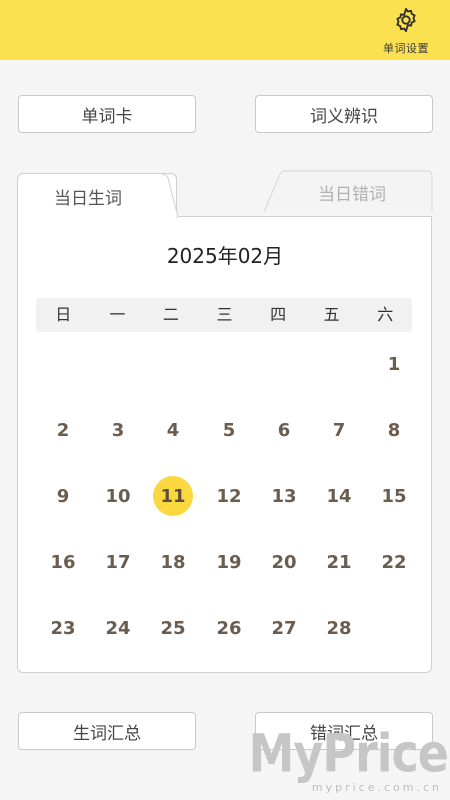 This screenshot has width=450, height=800. What do you see at coordinates (173, 628) in the screenshot?
I see `calendar-day: 25` at bounding box center [173, 628].